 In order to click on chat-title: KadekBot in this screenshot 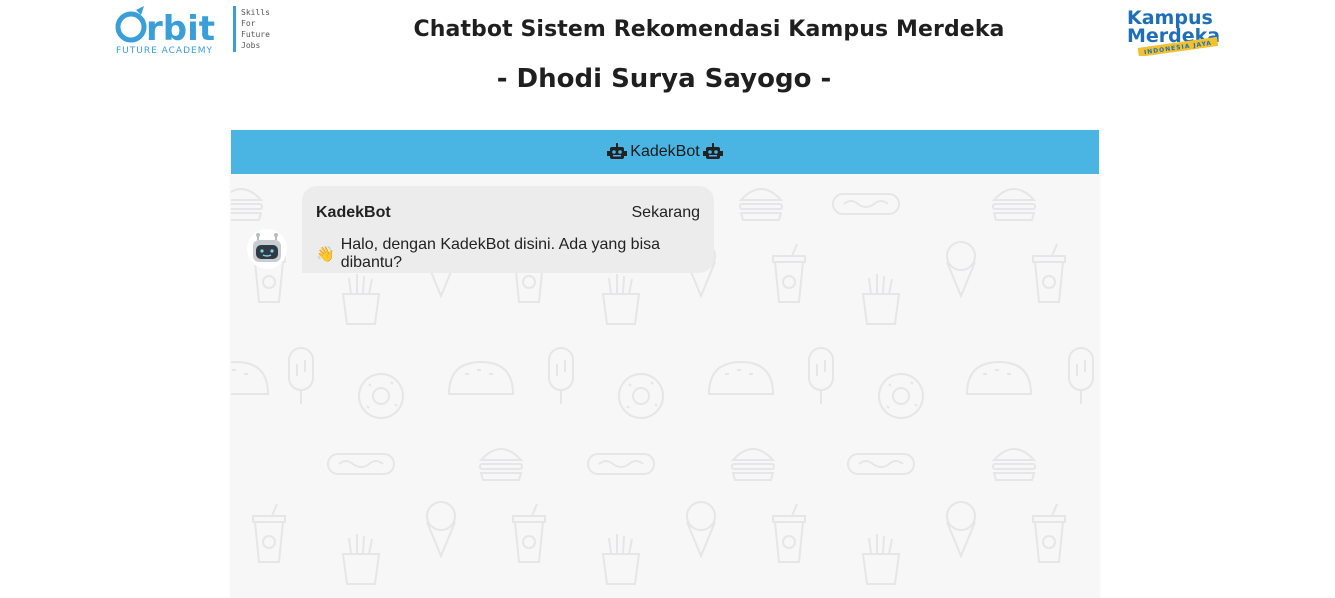, I will do `click(665, 151)`.